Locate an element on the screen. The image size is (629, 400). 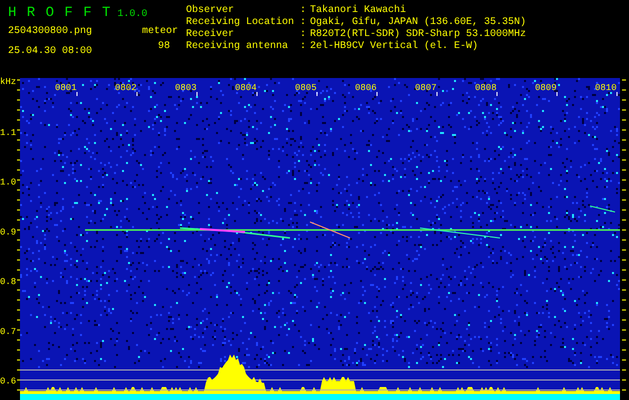
time-label: 0803 is located at coordinates (186, 88).